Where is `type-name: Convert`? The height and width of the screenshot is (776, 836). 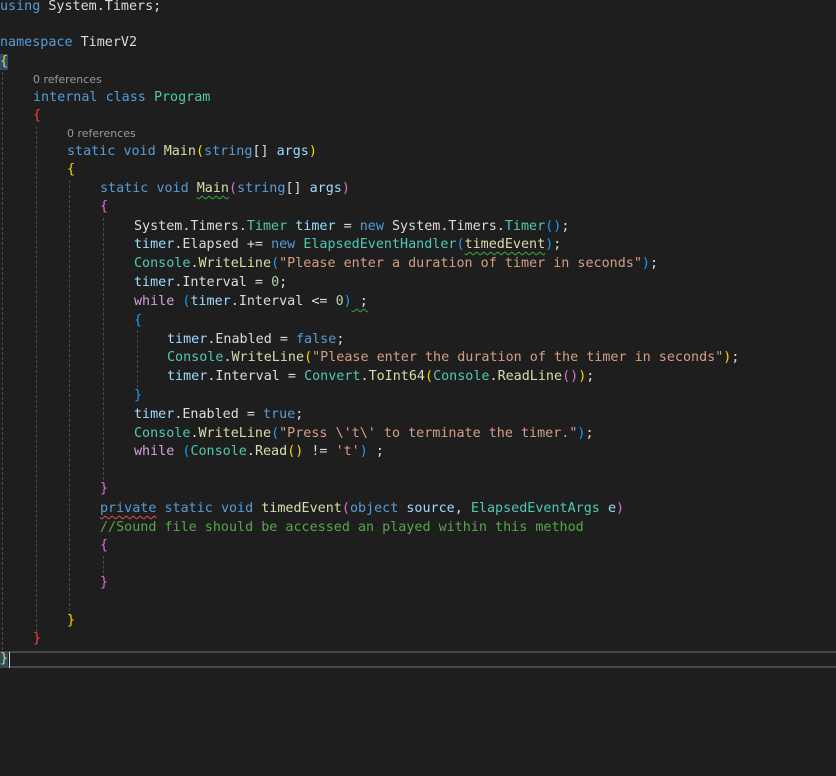
type-name: Convert is located at coordinates (332, 376).